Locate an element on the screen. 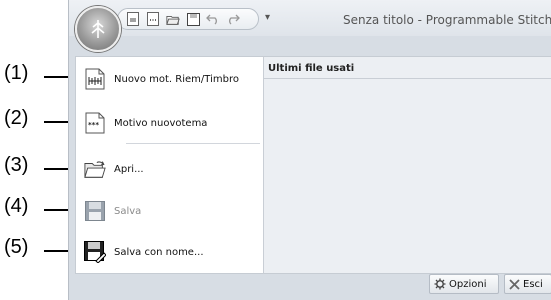  application-menu-button is located at coordinates (98, 29).